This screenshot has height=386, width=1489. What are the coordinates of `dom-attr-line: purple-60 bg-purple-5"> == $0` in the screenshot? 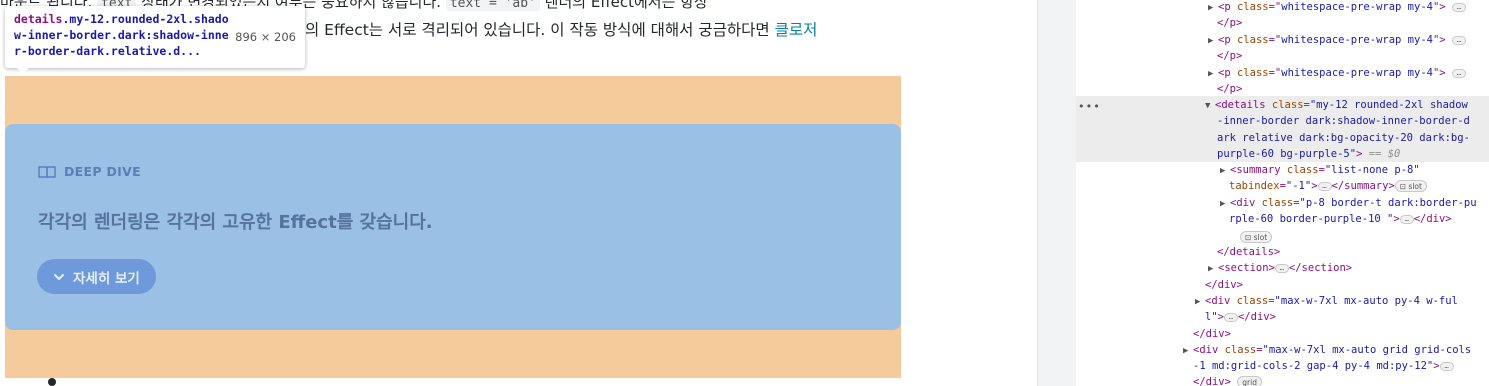 It's located at (1309, 154).